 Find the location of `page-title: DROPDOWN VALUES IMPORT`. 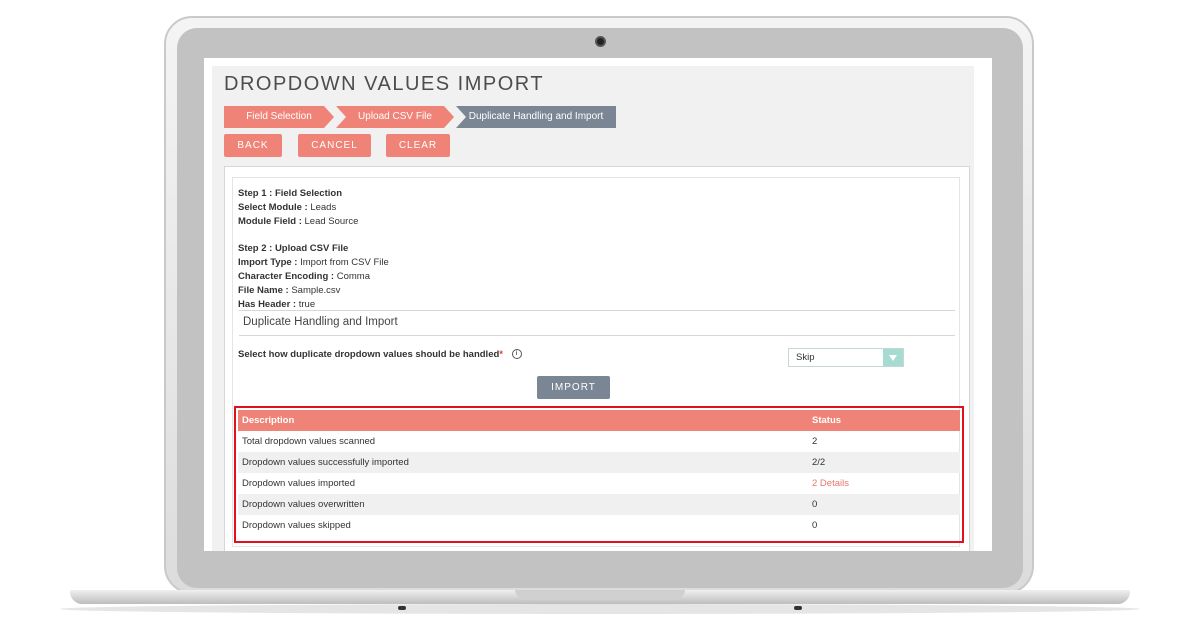

page-title: DROPDOWN VALUES IMPORT is located at coordinates (384, 84).